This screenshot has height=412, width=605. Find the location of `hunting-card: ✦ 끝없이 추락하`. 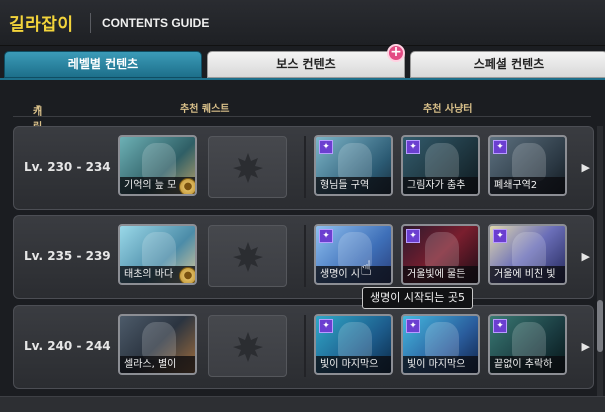

hunting-card: ✦ 끝없이 추락하 is located at coordinates (527, 344).